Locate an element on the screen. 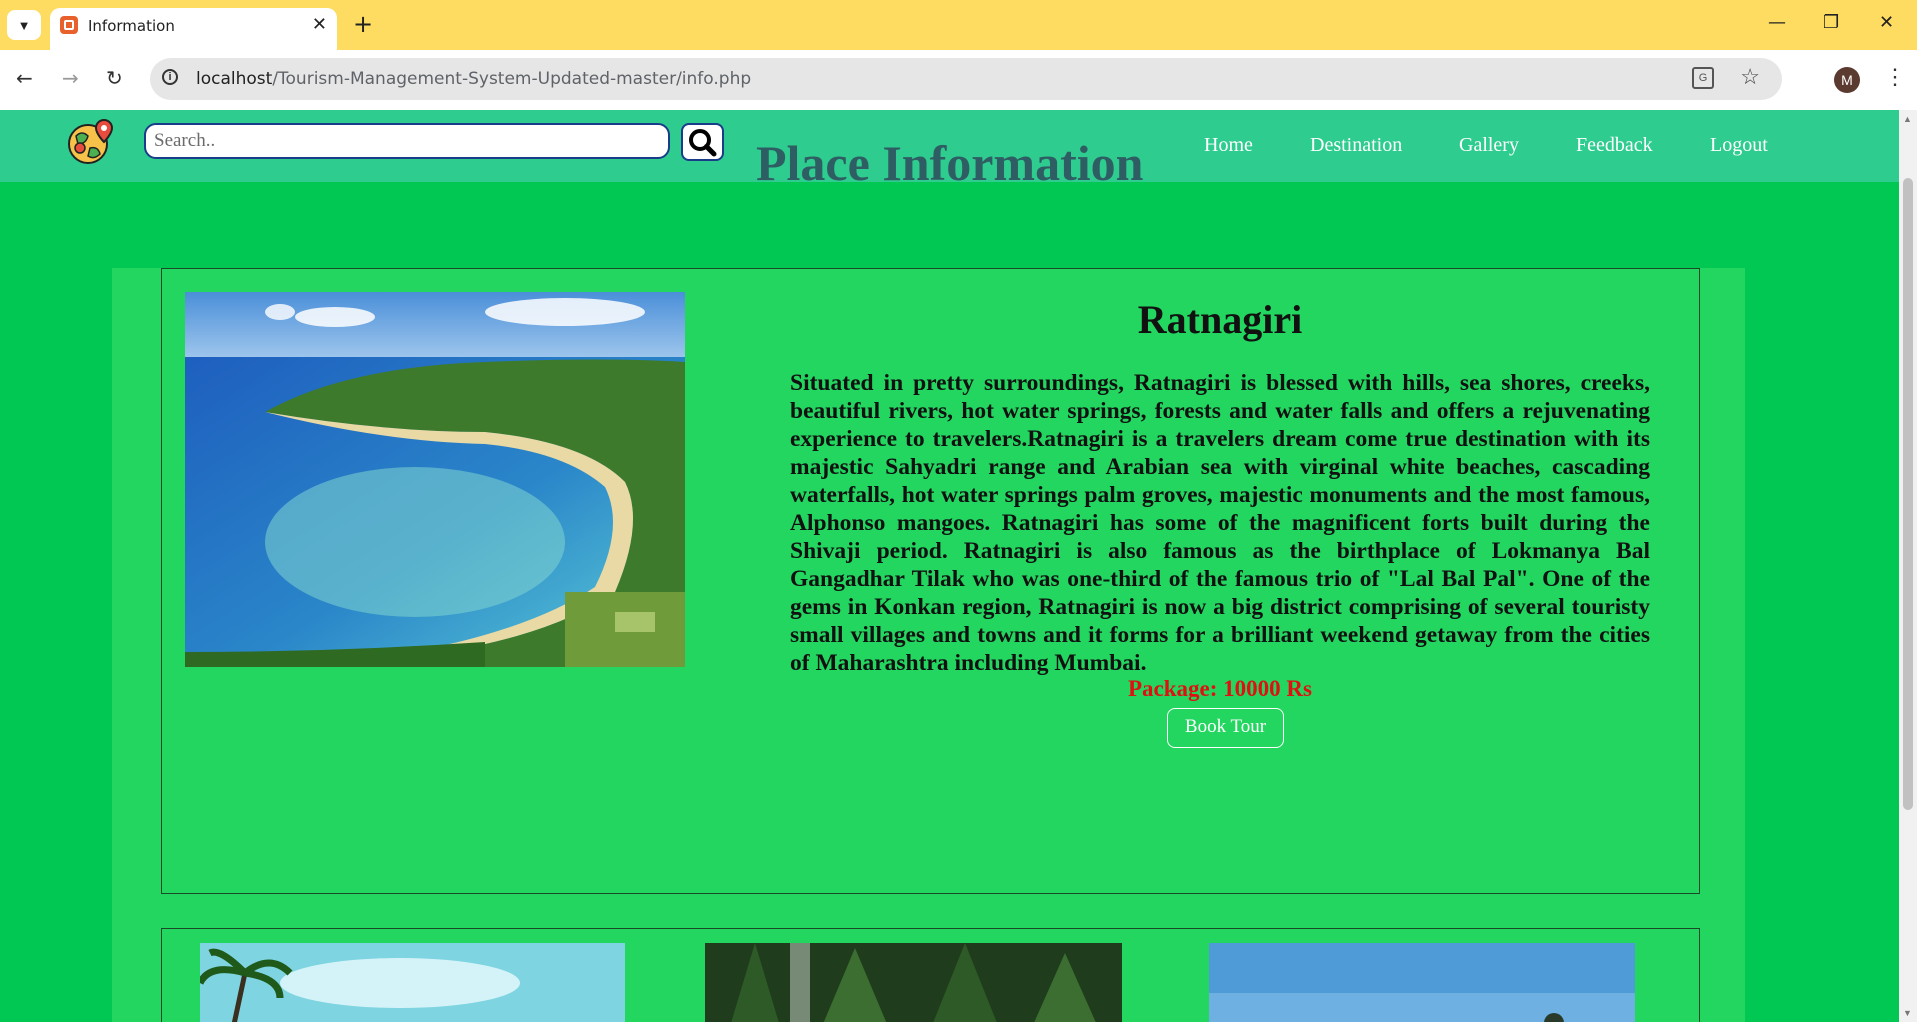 The height and width of the screenshot is (1022, 1917). place-image is located at coordinates (435, 479).